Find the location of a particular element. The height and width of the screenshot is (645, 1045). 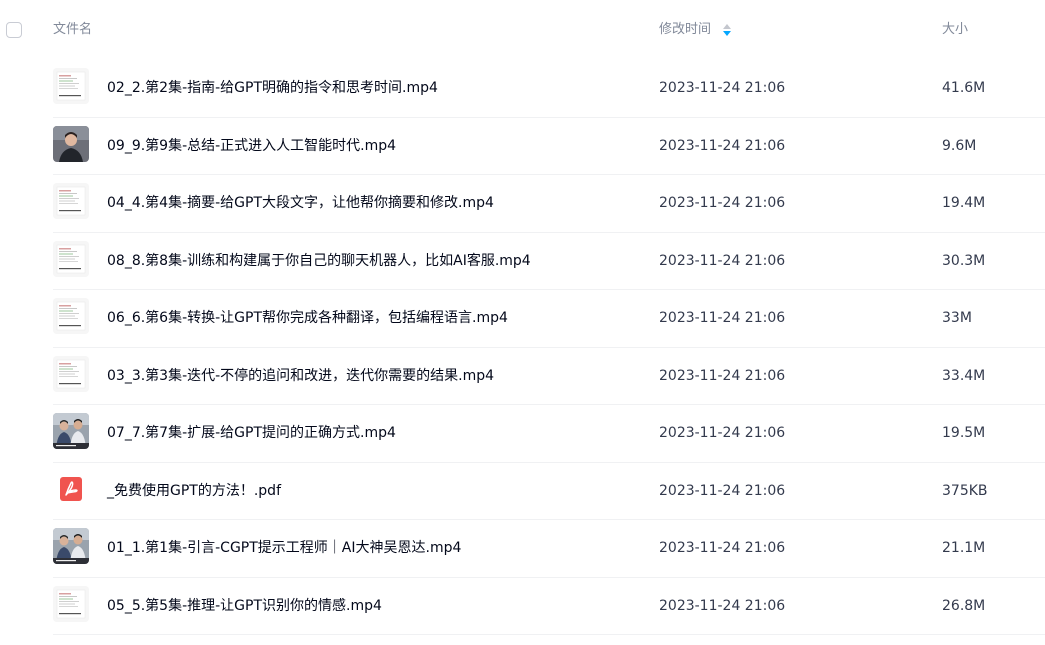

file-size: 33M is located at coordinates (957, 318).